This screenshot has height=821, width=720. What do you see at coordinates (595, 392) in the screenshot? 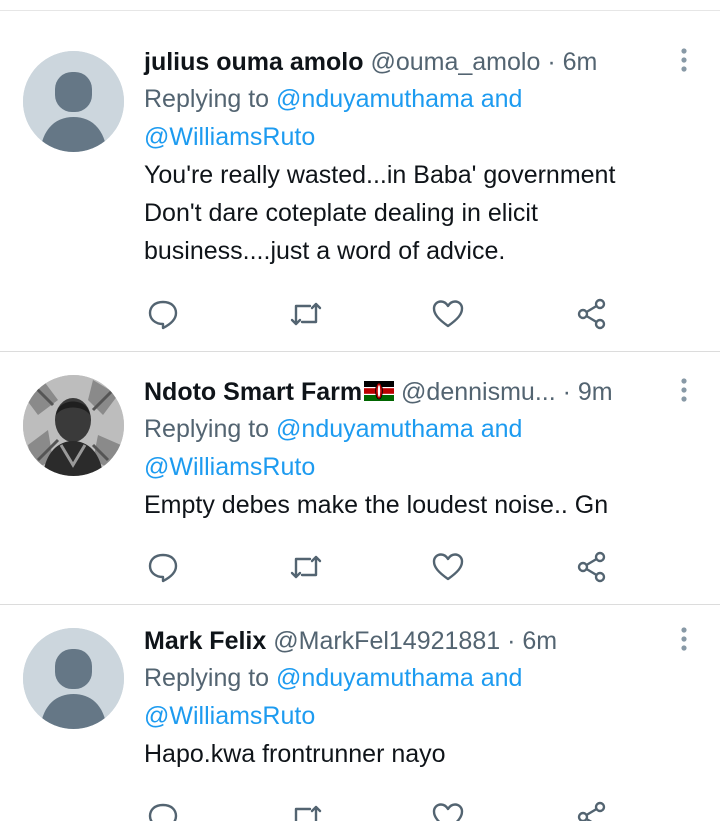
I see `timestamp: 9m` at bounding box center [595, 392].